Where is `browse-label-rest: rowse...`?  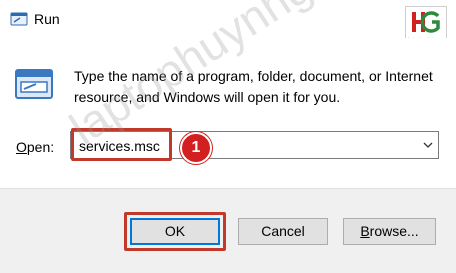
browse-label-rest: rowse... is located at coordinates (394, 231).